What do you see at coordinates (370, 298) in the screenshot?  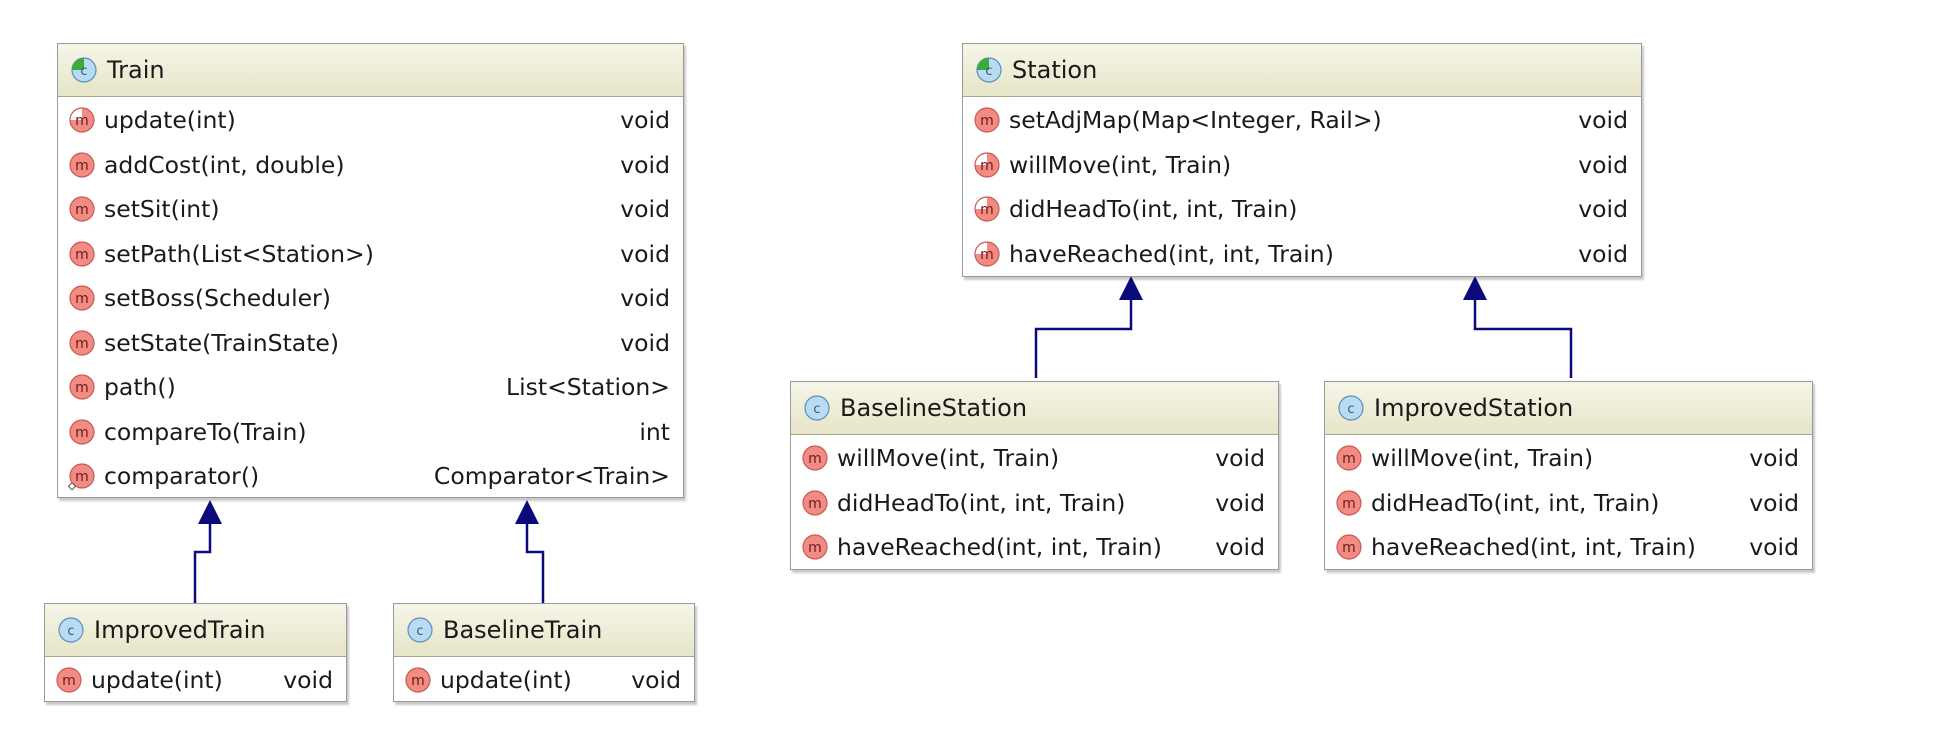 I see `method-row: m setBoss(Scheduler) void` at bounding box center [370, 298].